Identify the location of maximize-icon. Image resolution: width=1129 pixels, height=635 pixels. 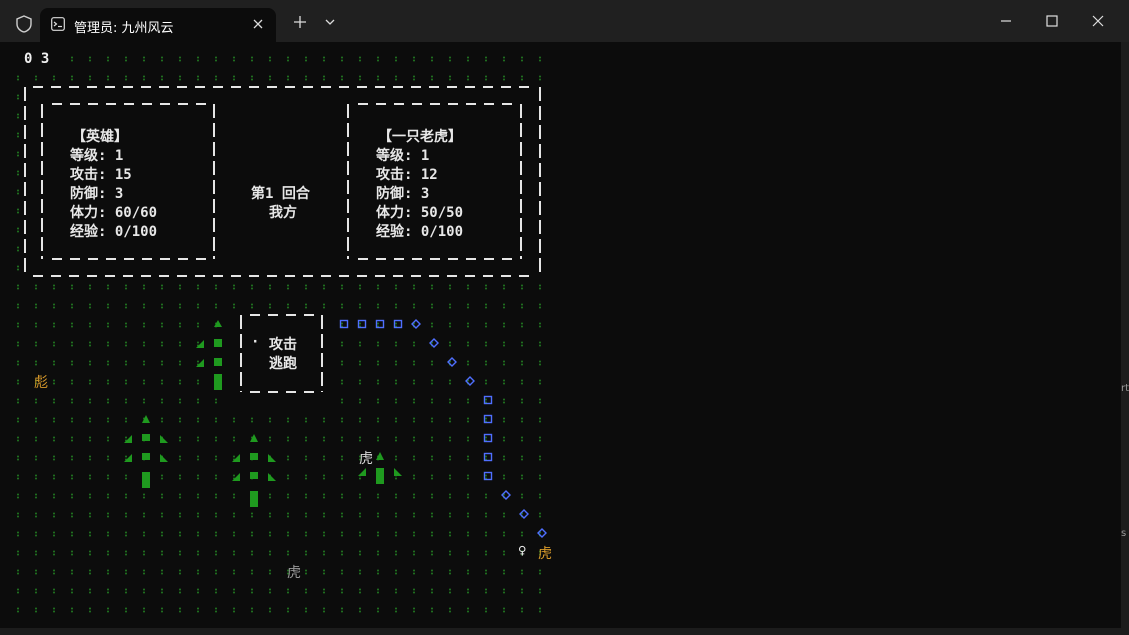
(1052, 21).